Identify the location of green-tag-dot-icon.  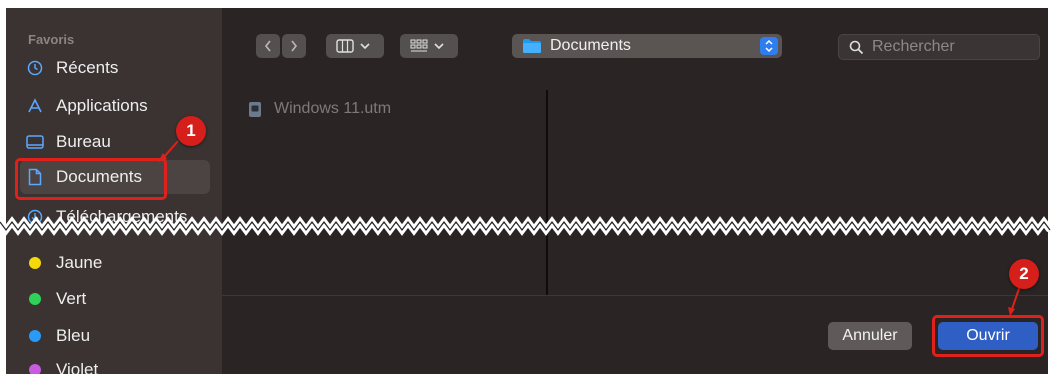
(35, 299).